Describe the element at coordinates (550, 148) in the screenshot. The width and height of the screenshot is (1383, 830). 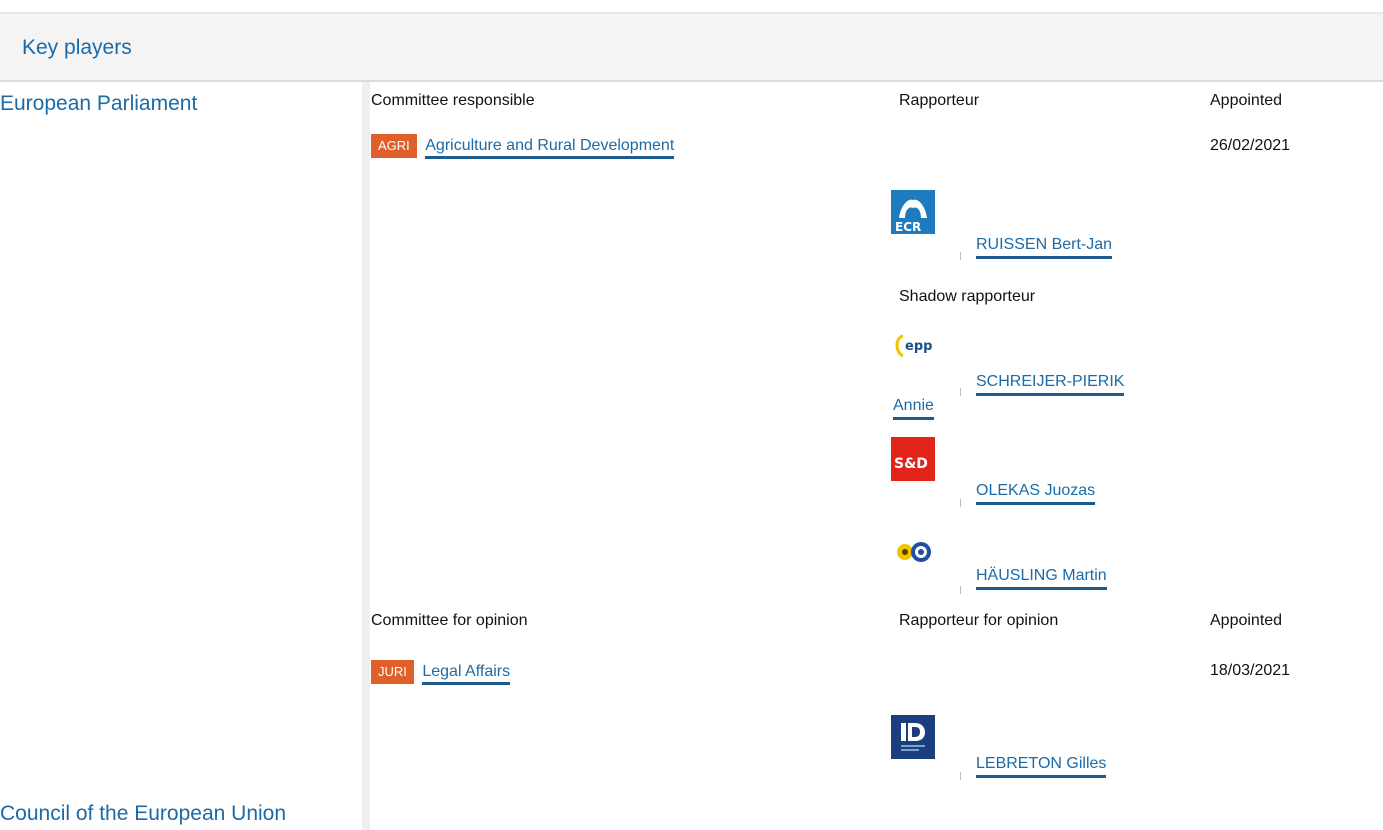
I see `committee-link-agriculture: Agriculture and Rural Development` at that location.